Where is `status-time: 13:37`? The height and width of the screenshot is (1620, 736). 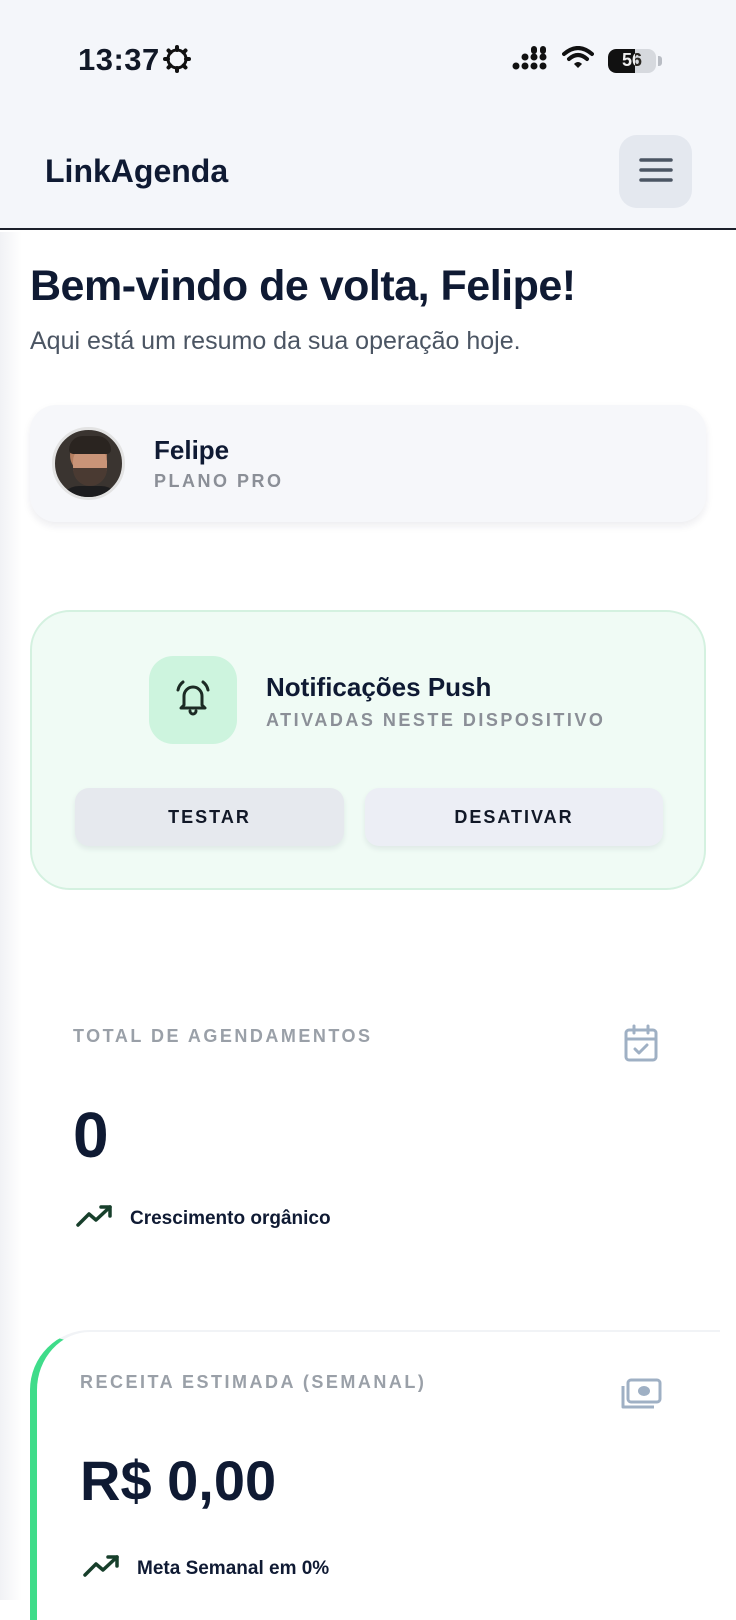 status-time: 13:37 is located at coordinates (119, 59).